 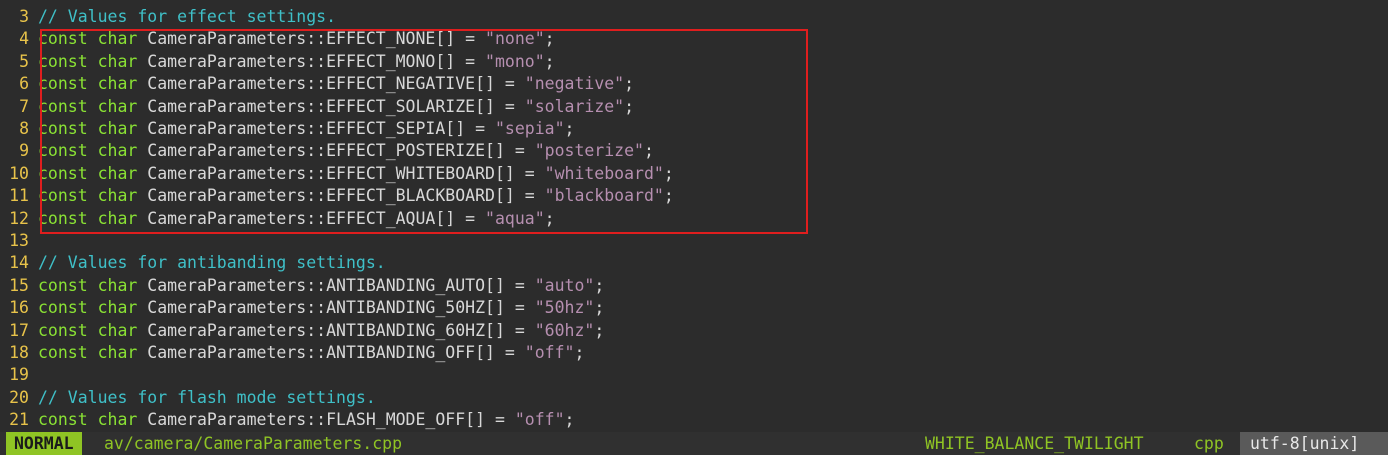 I want to click on code-string: "whiteboard", so click(x=604, y=173).